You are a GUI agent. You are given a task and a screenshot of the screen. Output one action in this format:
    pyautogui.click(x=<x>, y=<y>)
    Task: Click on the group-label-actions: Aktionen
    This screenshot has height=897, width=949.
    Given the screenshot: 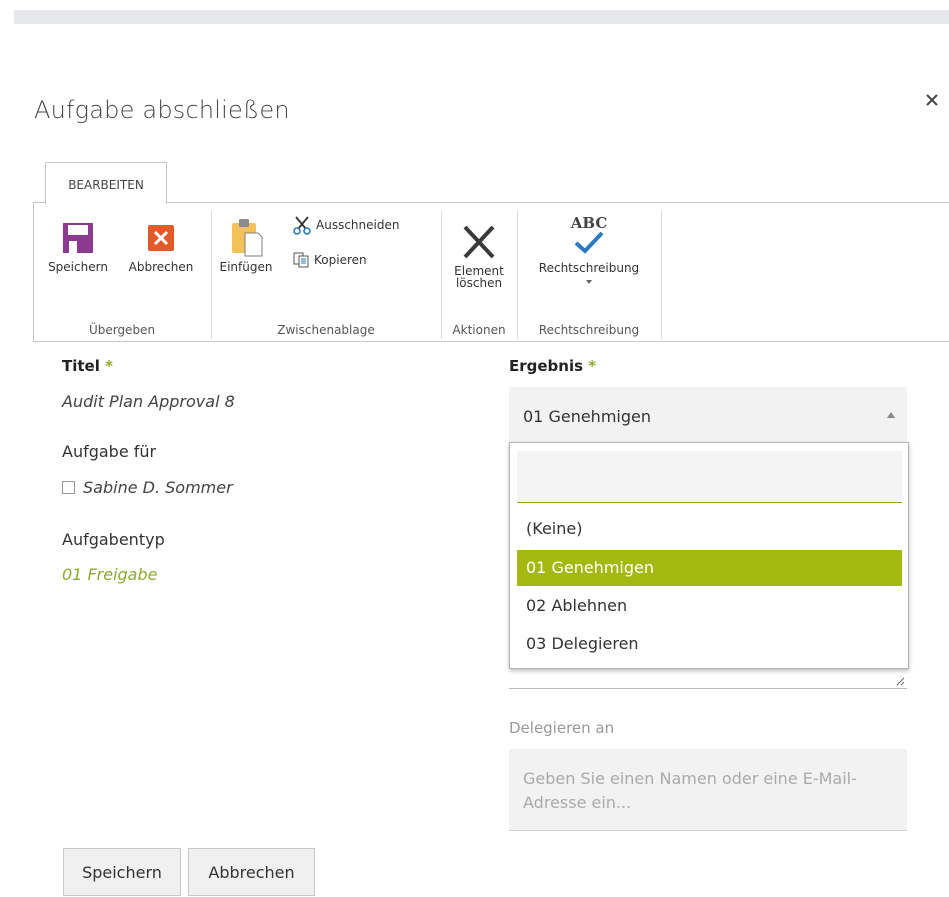 What is the action you would take?
    pyautogui.click(x=479, y=330)
    